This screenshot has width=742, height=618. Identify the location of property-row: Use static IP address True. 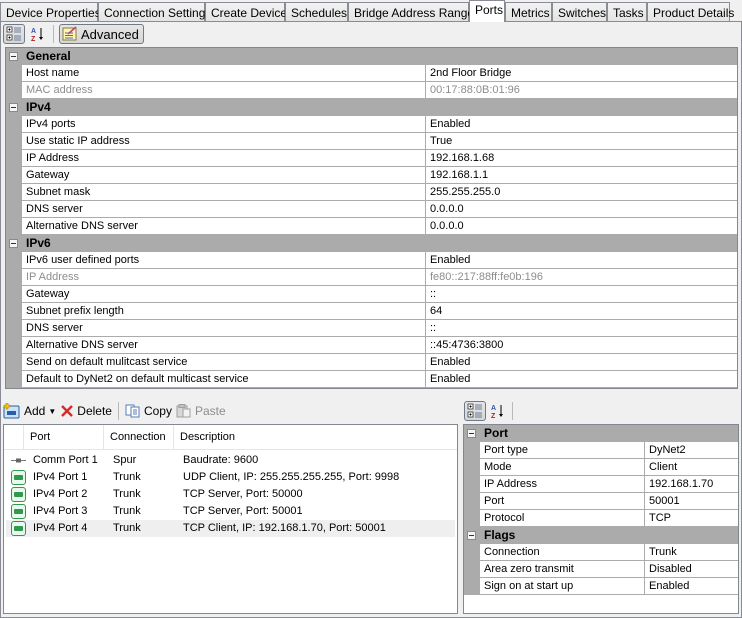
(371, 141).